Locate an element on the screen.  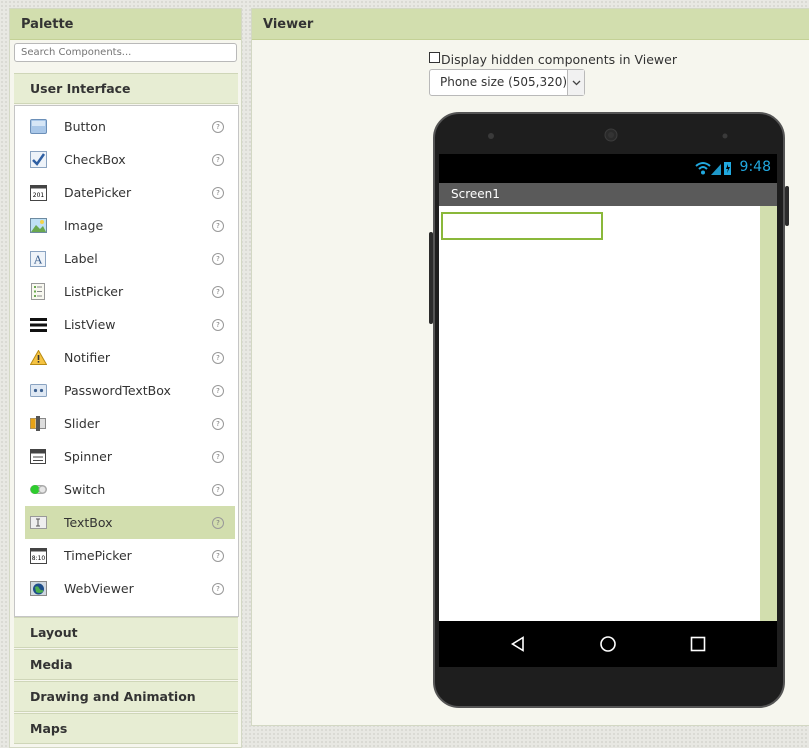
drawer-layout-label: Layout is located at coordinates (54, 632).